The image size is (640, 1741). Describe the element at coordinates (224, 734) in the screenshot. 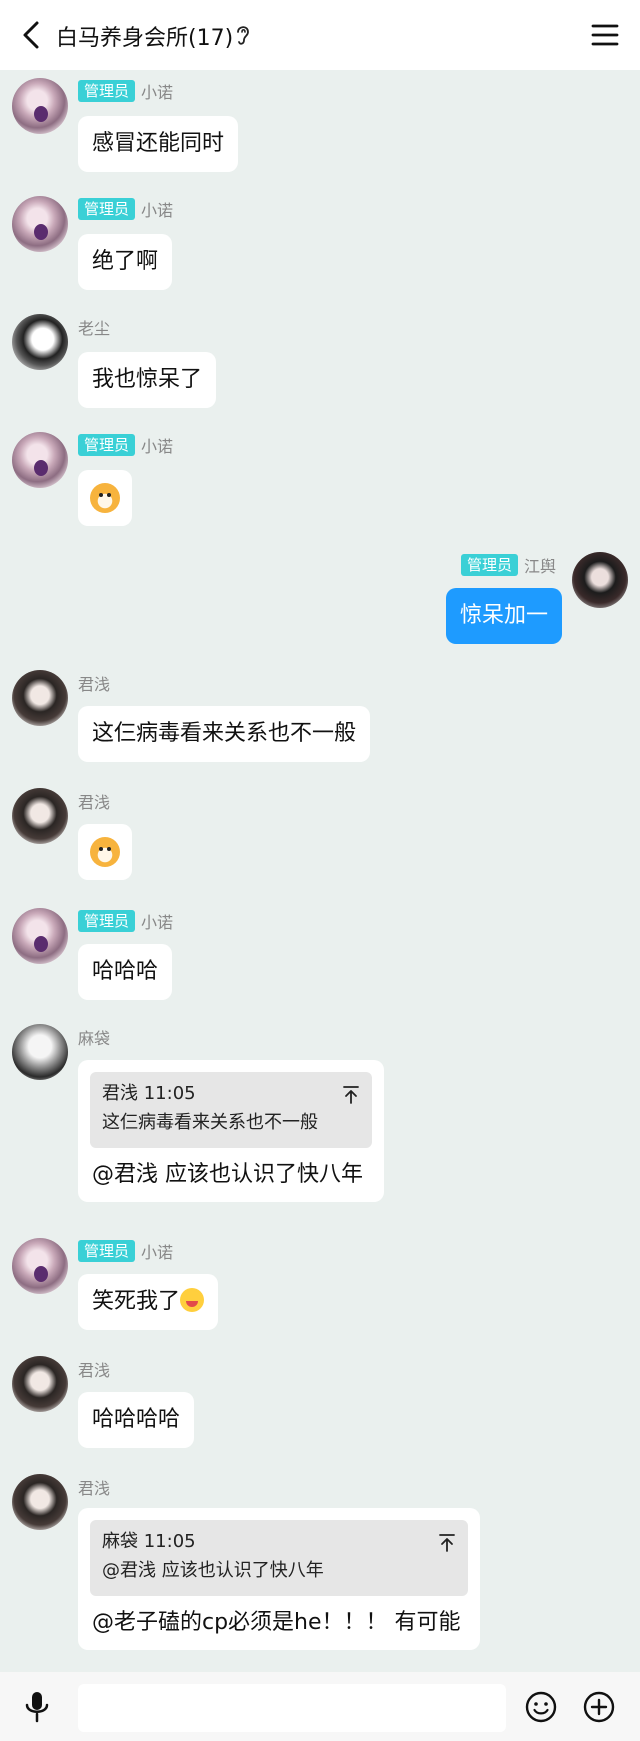

I see `message-bubble: 这仨病毒看来关系也不一般` at that location.